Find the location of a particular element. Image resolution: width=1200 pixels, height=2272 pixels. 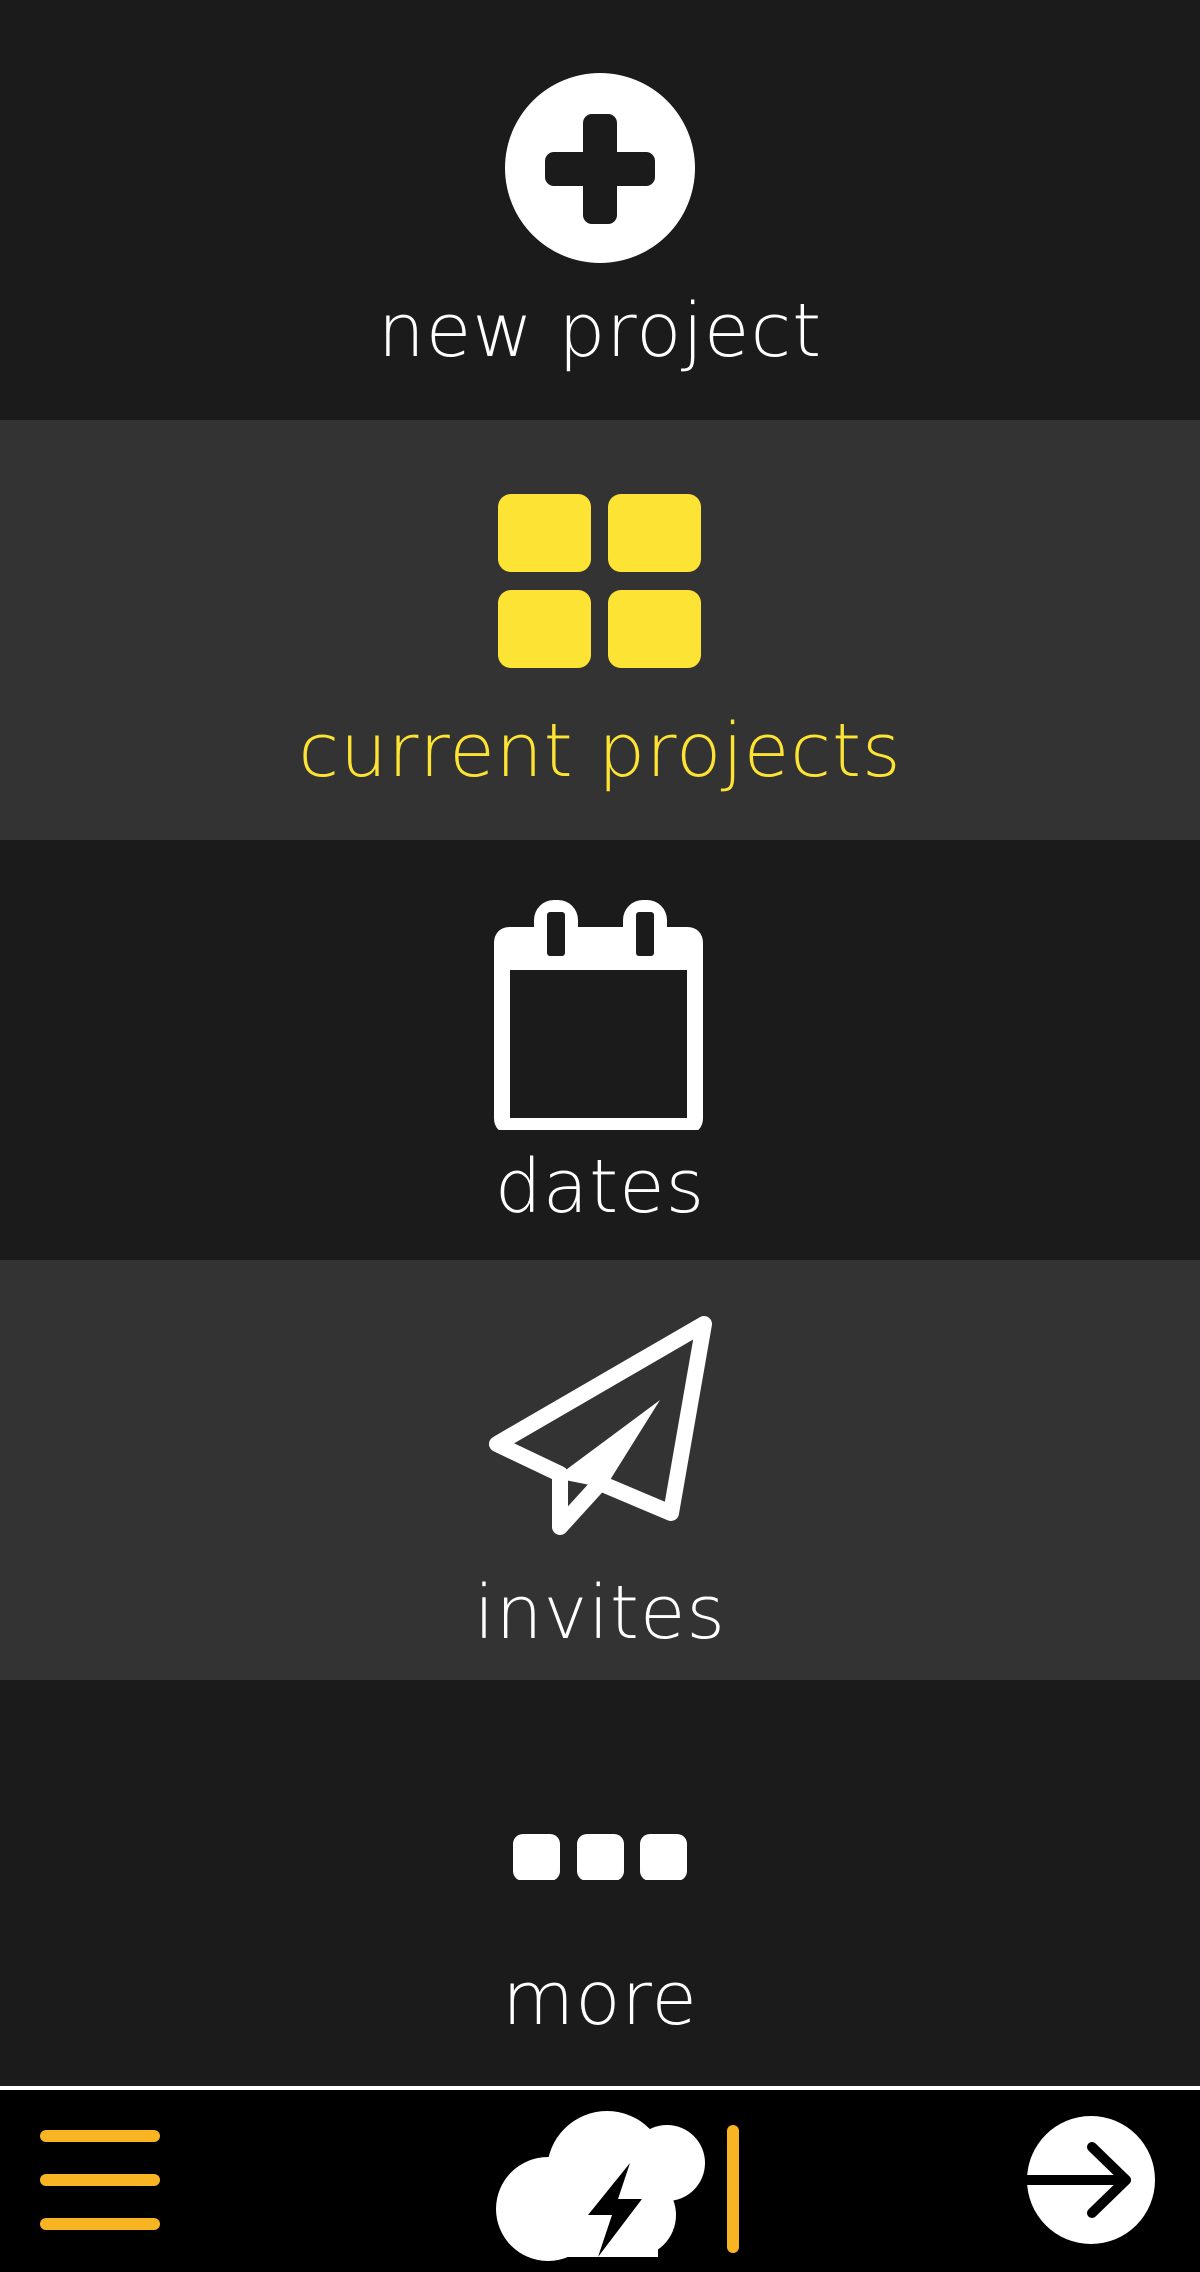

cloud-lightning-logo-icon is located at coordinates (617, 2186).